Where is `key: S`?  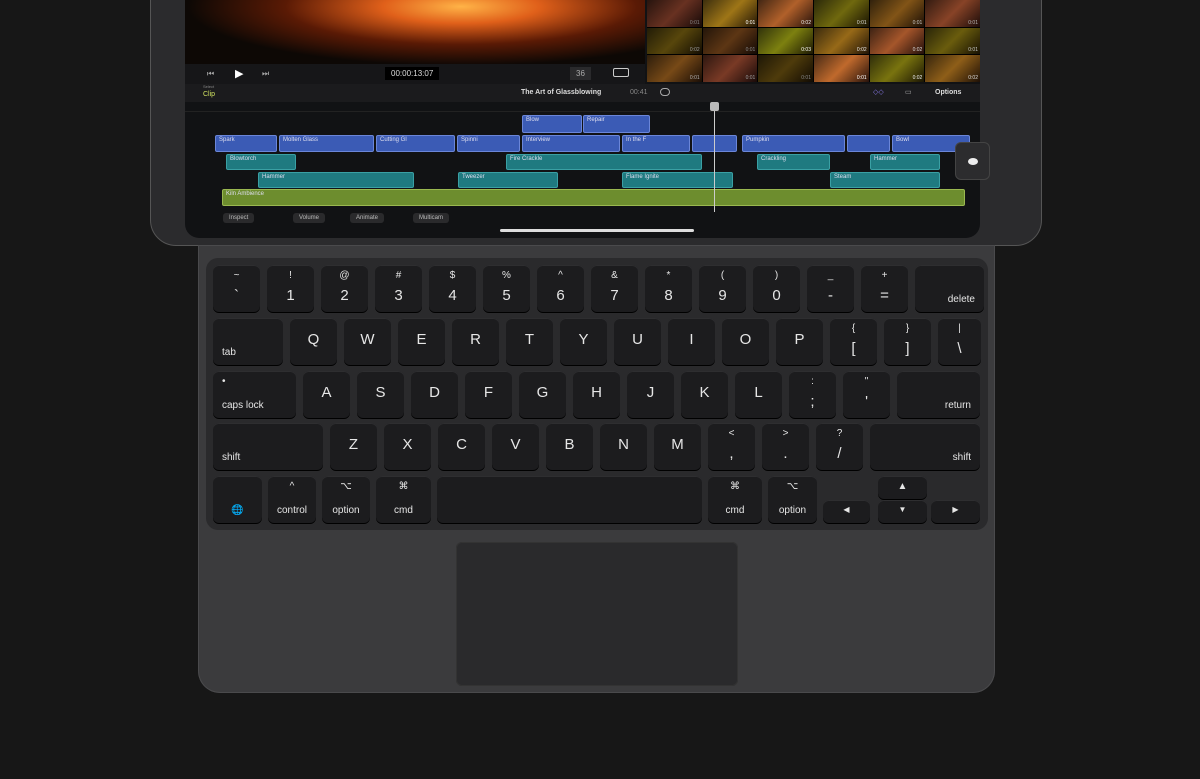 key: S is located at coordinates (380, 394).